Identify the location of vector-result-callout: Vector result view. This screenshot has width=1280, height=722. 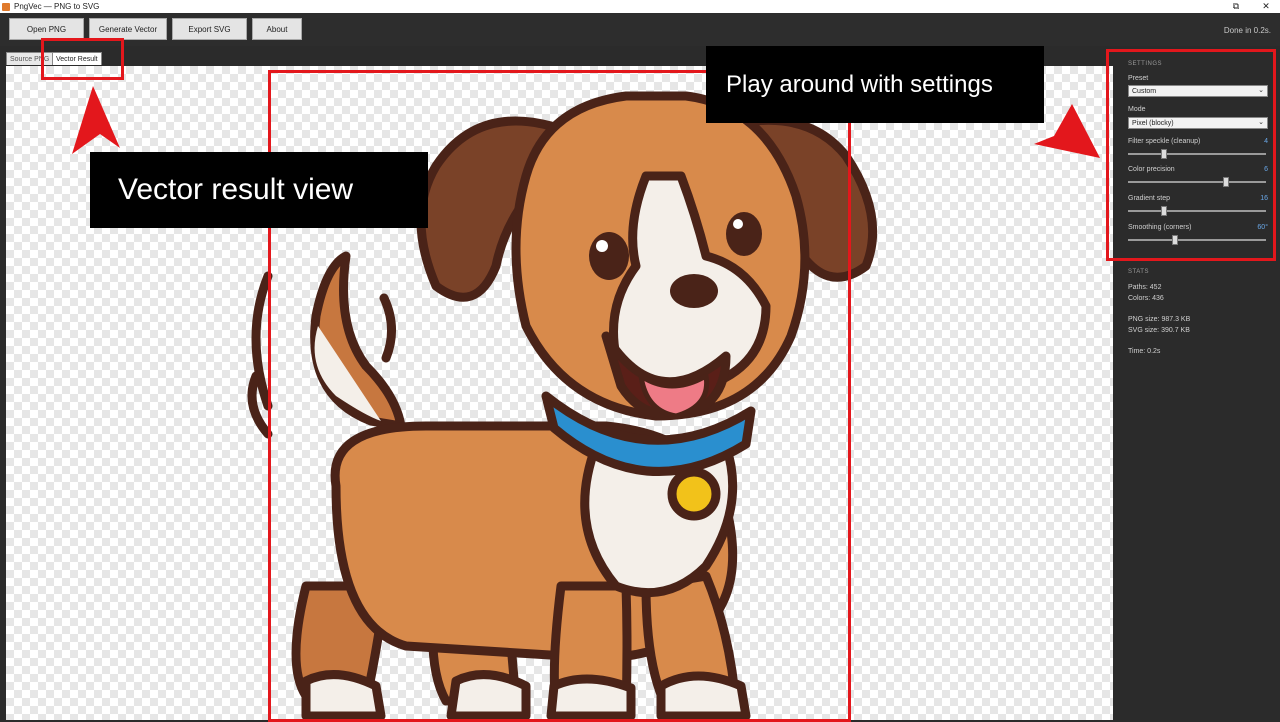
(259, 190).